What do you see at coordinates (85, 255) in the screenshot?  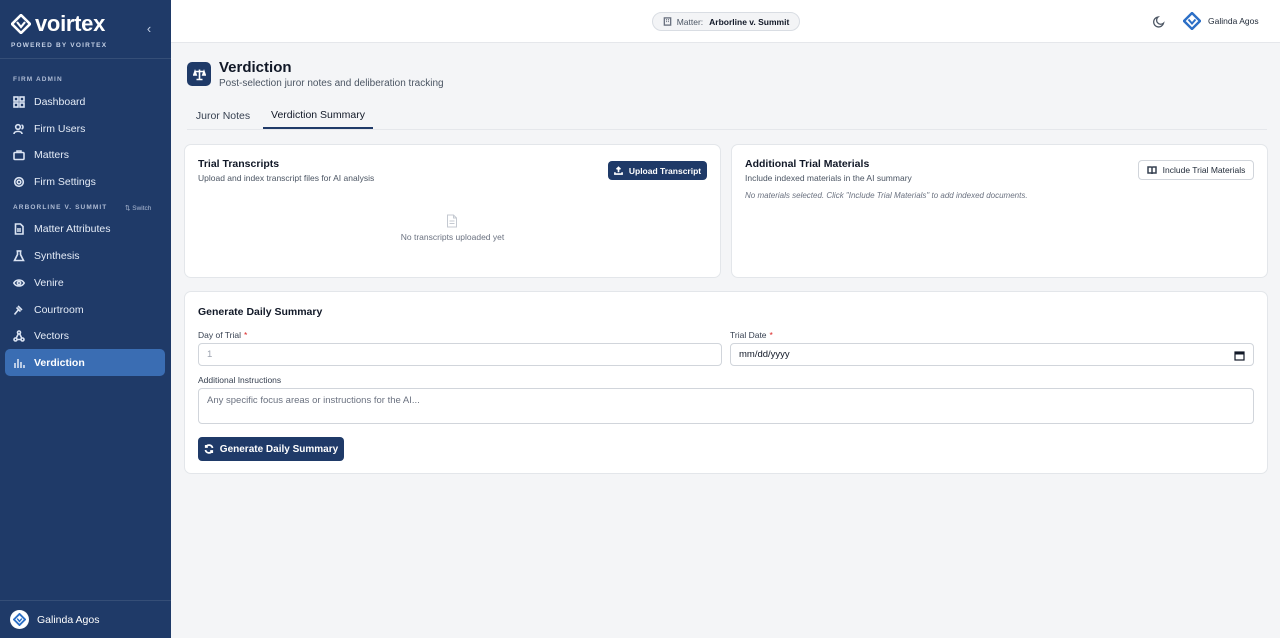 I see `sidebar-item-synthesis: Synthesis` at bounding box center [85, 255].